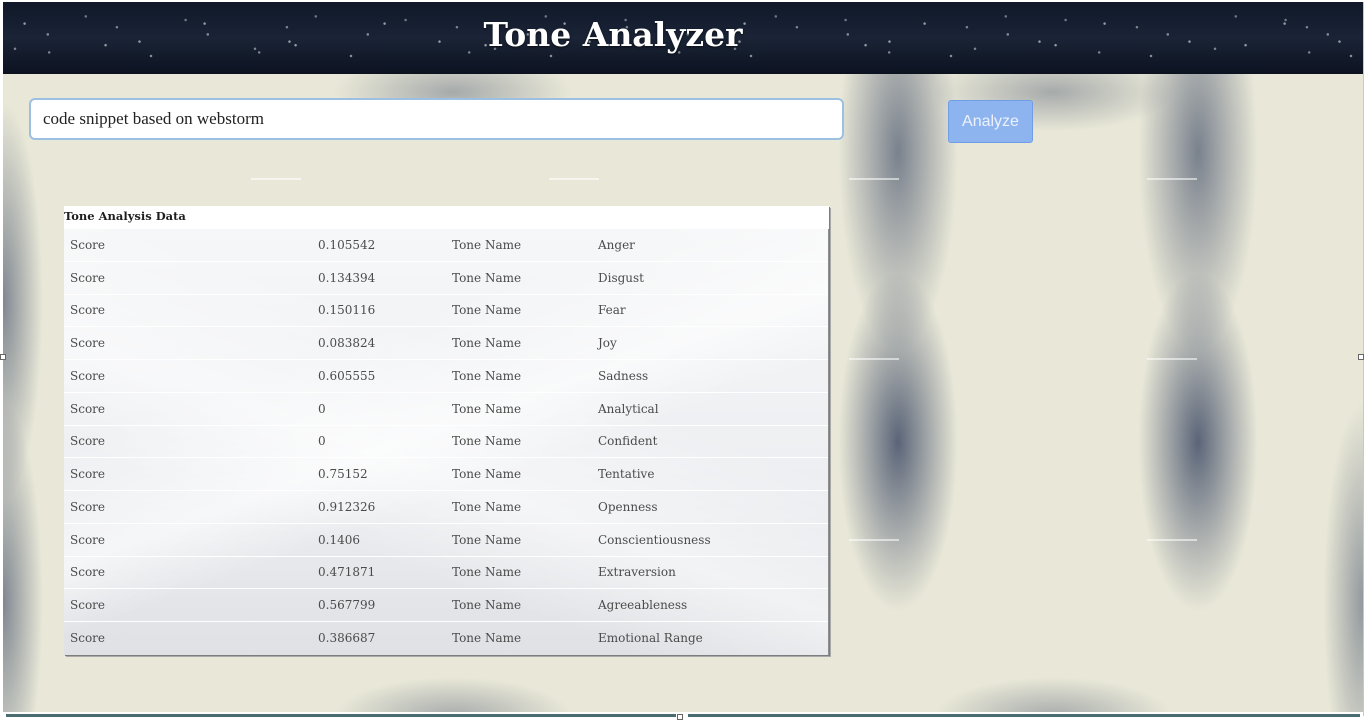  Describe the element at coordinates (621, 277) in the screenshot. I see `tone-name-value: Disgust` at that location.